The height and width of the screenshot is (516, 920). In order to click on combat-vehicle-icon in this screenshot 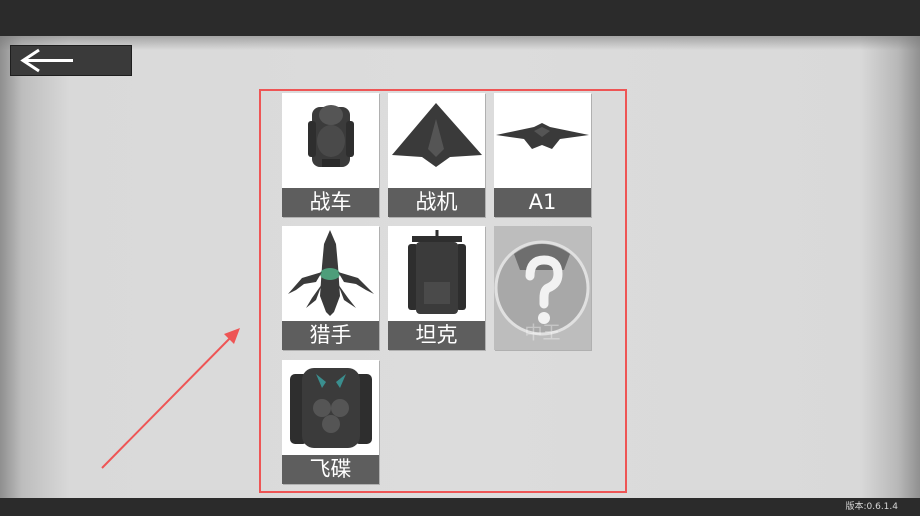, I will do `click(331, 136)`.